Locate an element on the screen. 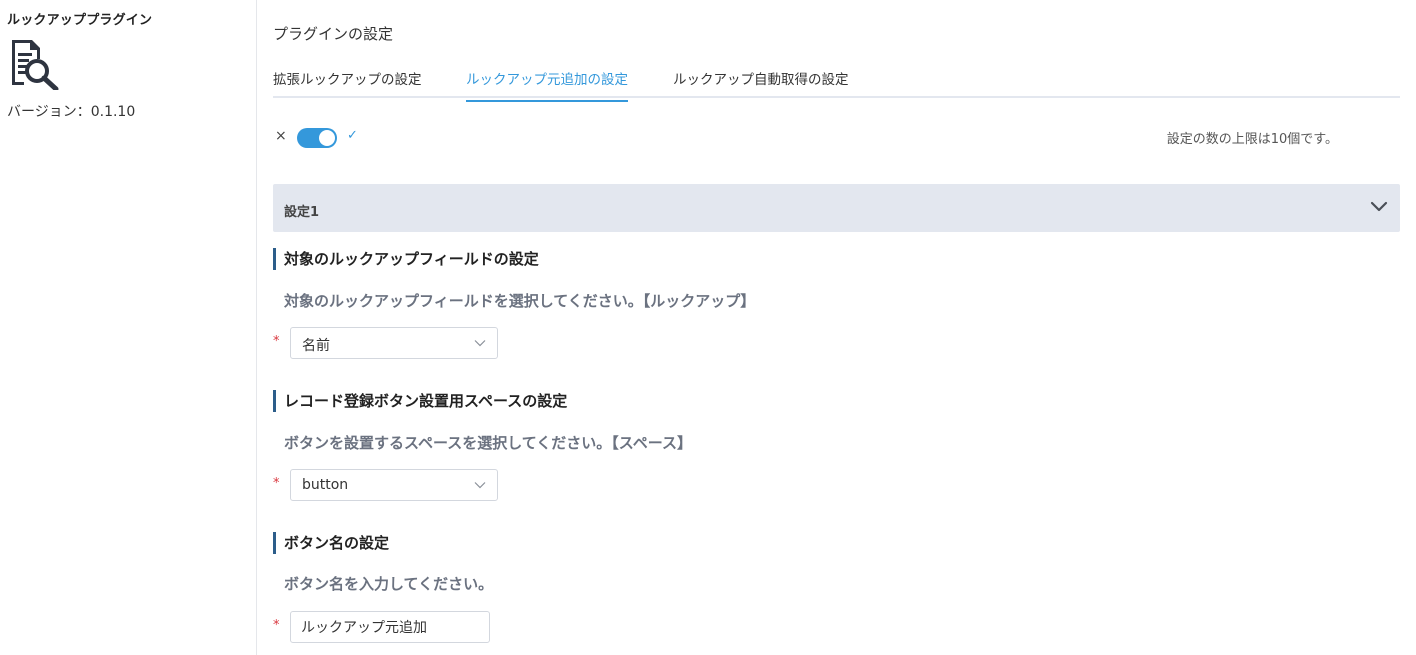  section-description-lookup-field: 対象のルックアップフィールドを選択してください。【ルックアップ】 is located at coordinates (520, 301).